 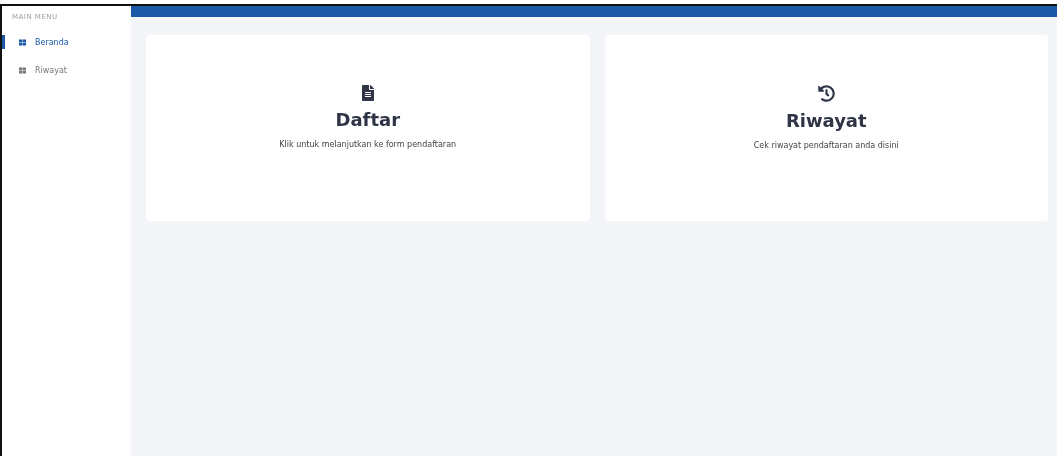 I want to click on history-icon, so click(x=826, y=93).